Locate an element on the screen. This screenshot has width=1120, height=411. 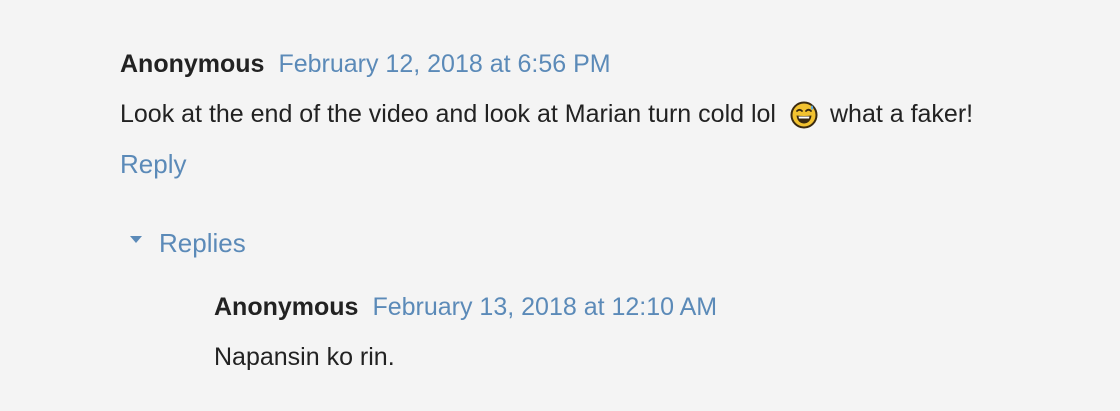
comment-author: Anonymous is located at coordinates (192, 64).